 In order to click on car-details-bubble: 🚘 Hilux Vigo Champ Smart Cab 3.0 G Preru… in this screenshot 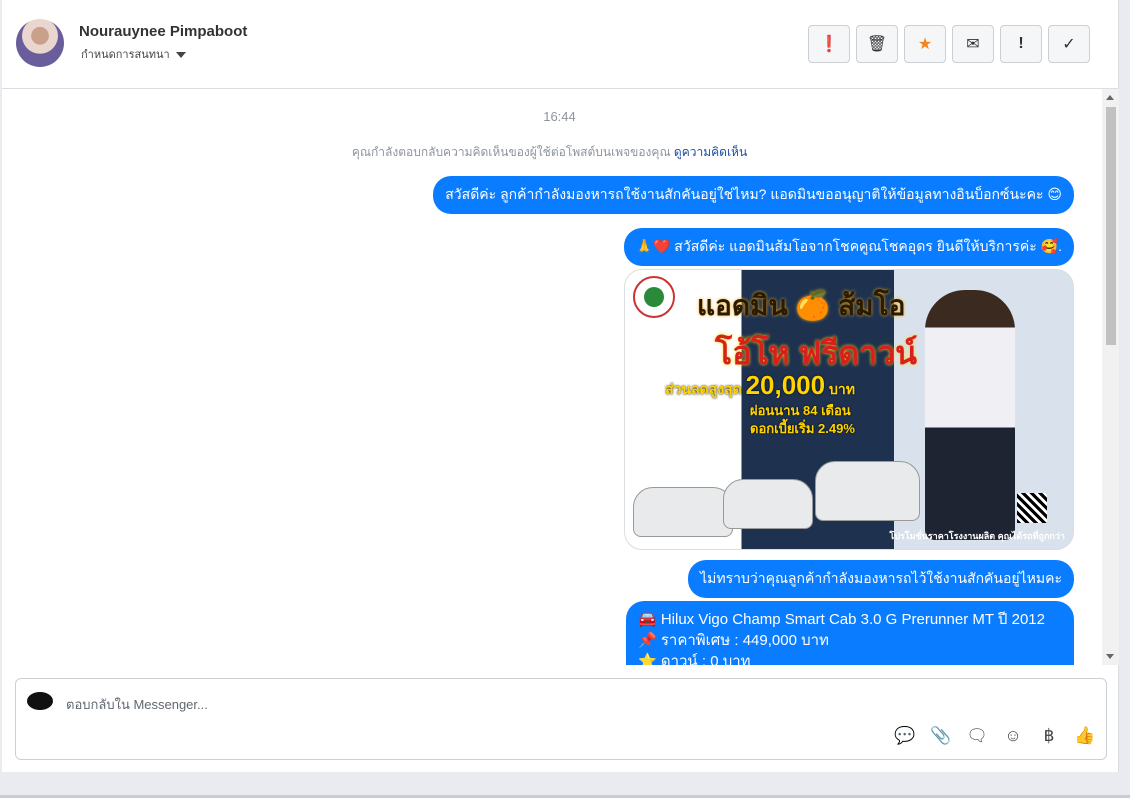, I will do `click(850, 633)`.